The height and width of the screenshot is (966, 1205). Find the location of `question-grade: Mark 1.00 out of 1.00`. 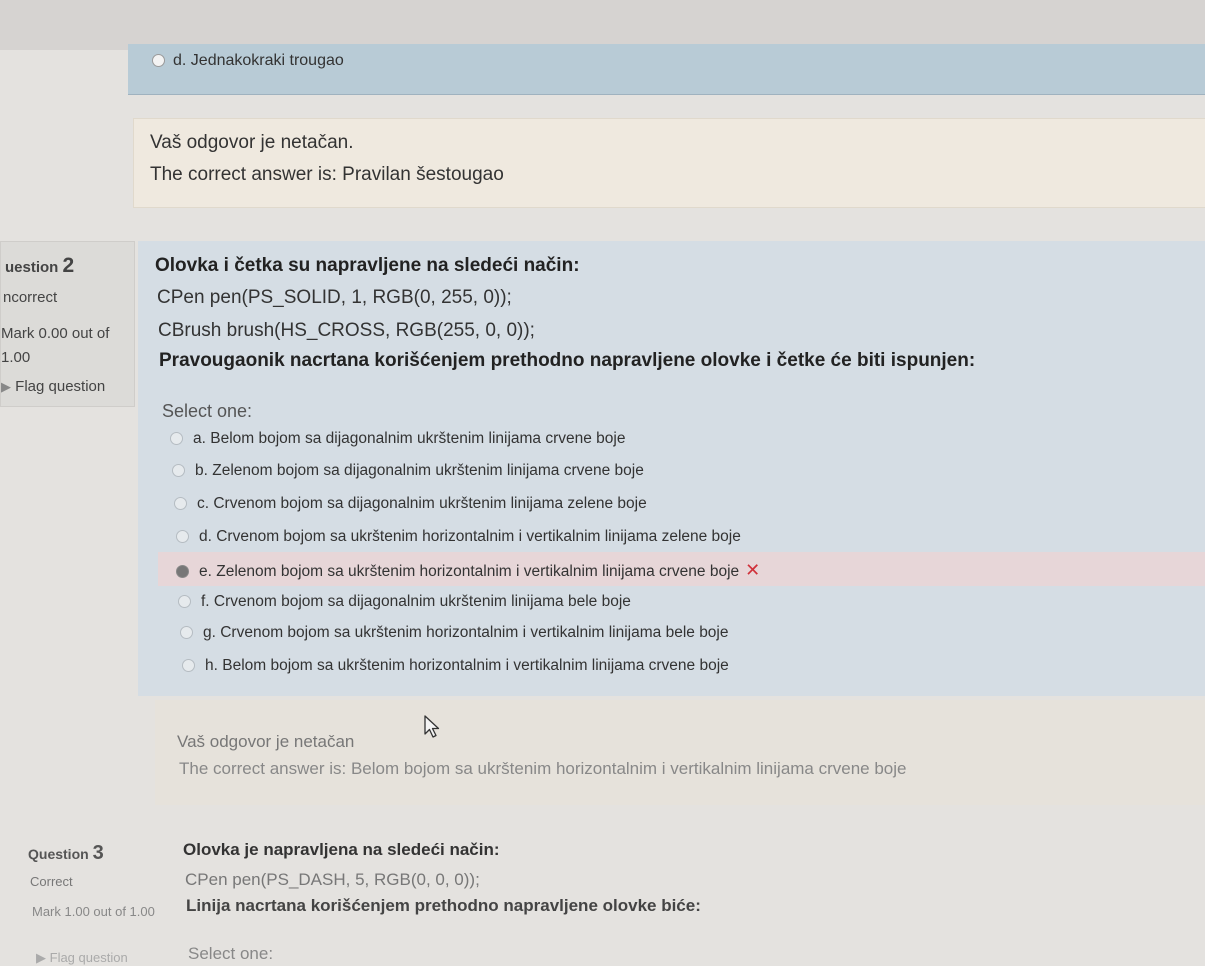

question-grade: Mark 1.00 out of 1.00 is located at coordinates (93, 911).